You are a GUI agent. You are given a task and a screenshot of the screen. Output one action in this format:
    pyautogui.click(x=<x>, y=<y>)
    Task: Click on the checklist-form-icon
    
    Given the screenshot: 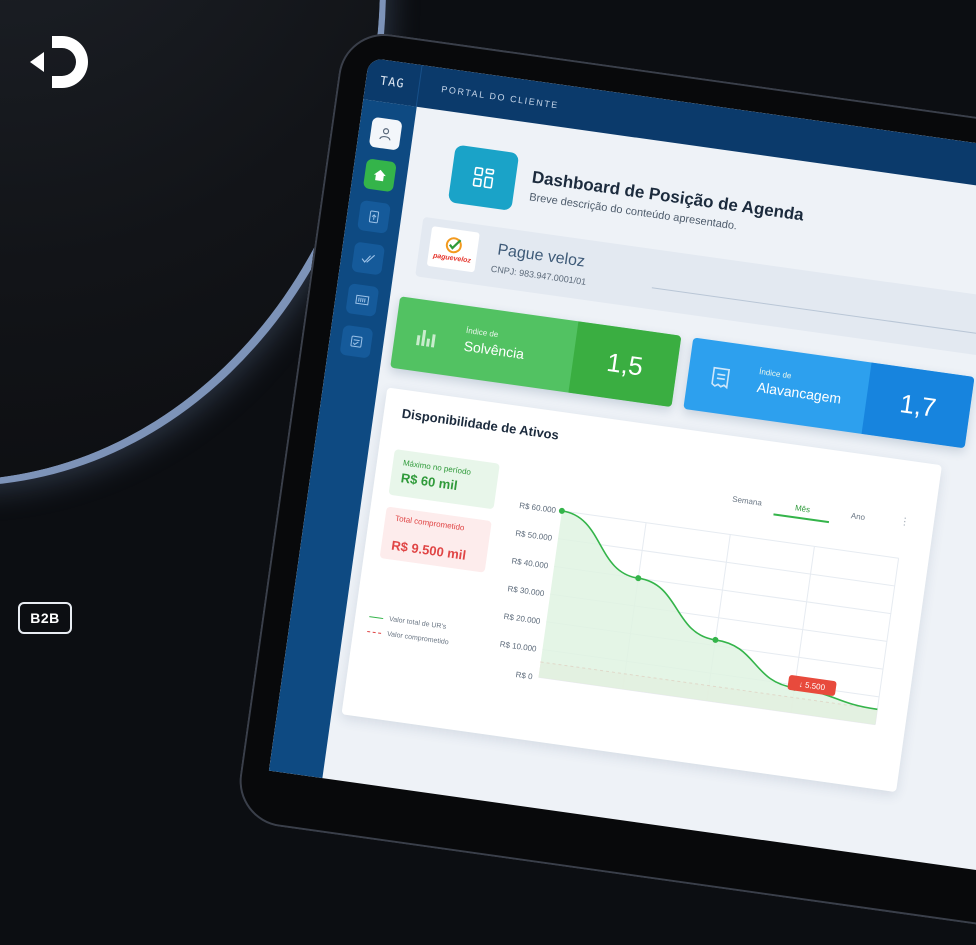 What is the action you would take?
    pyautogui.click(x=356, y=341)
    